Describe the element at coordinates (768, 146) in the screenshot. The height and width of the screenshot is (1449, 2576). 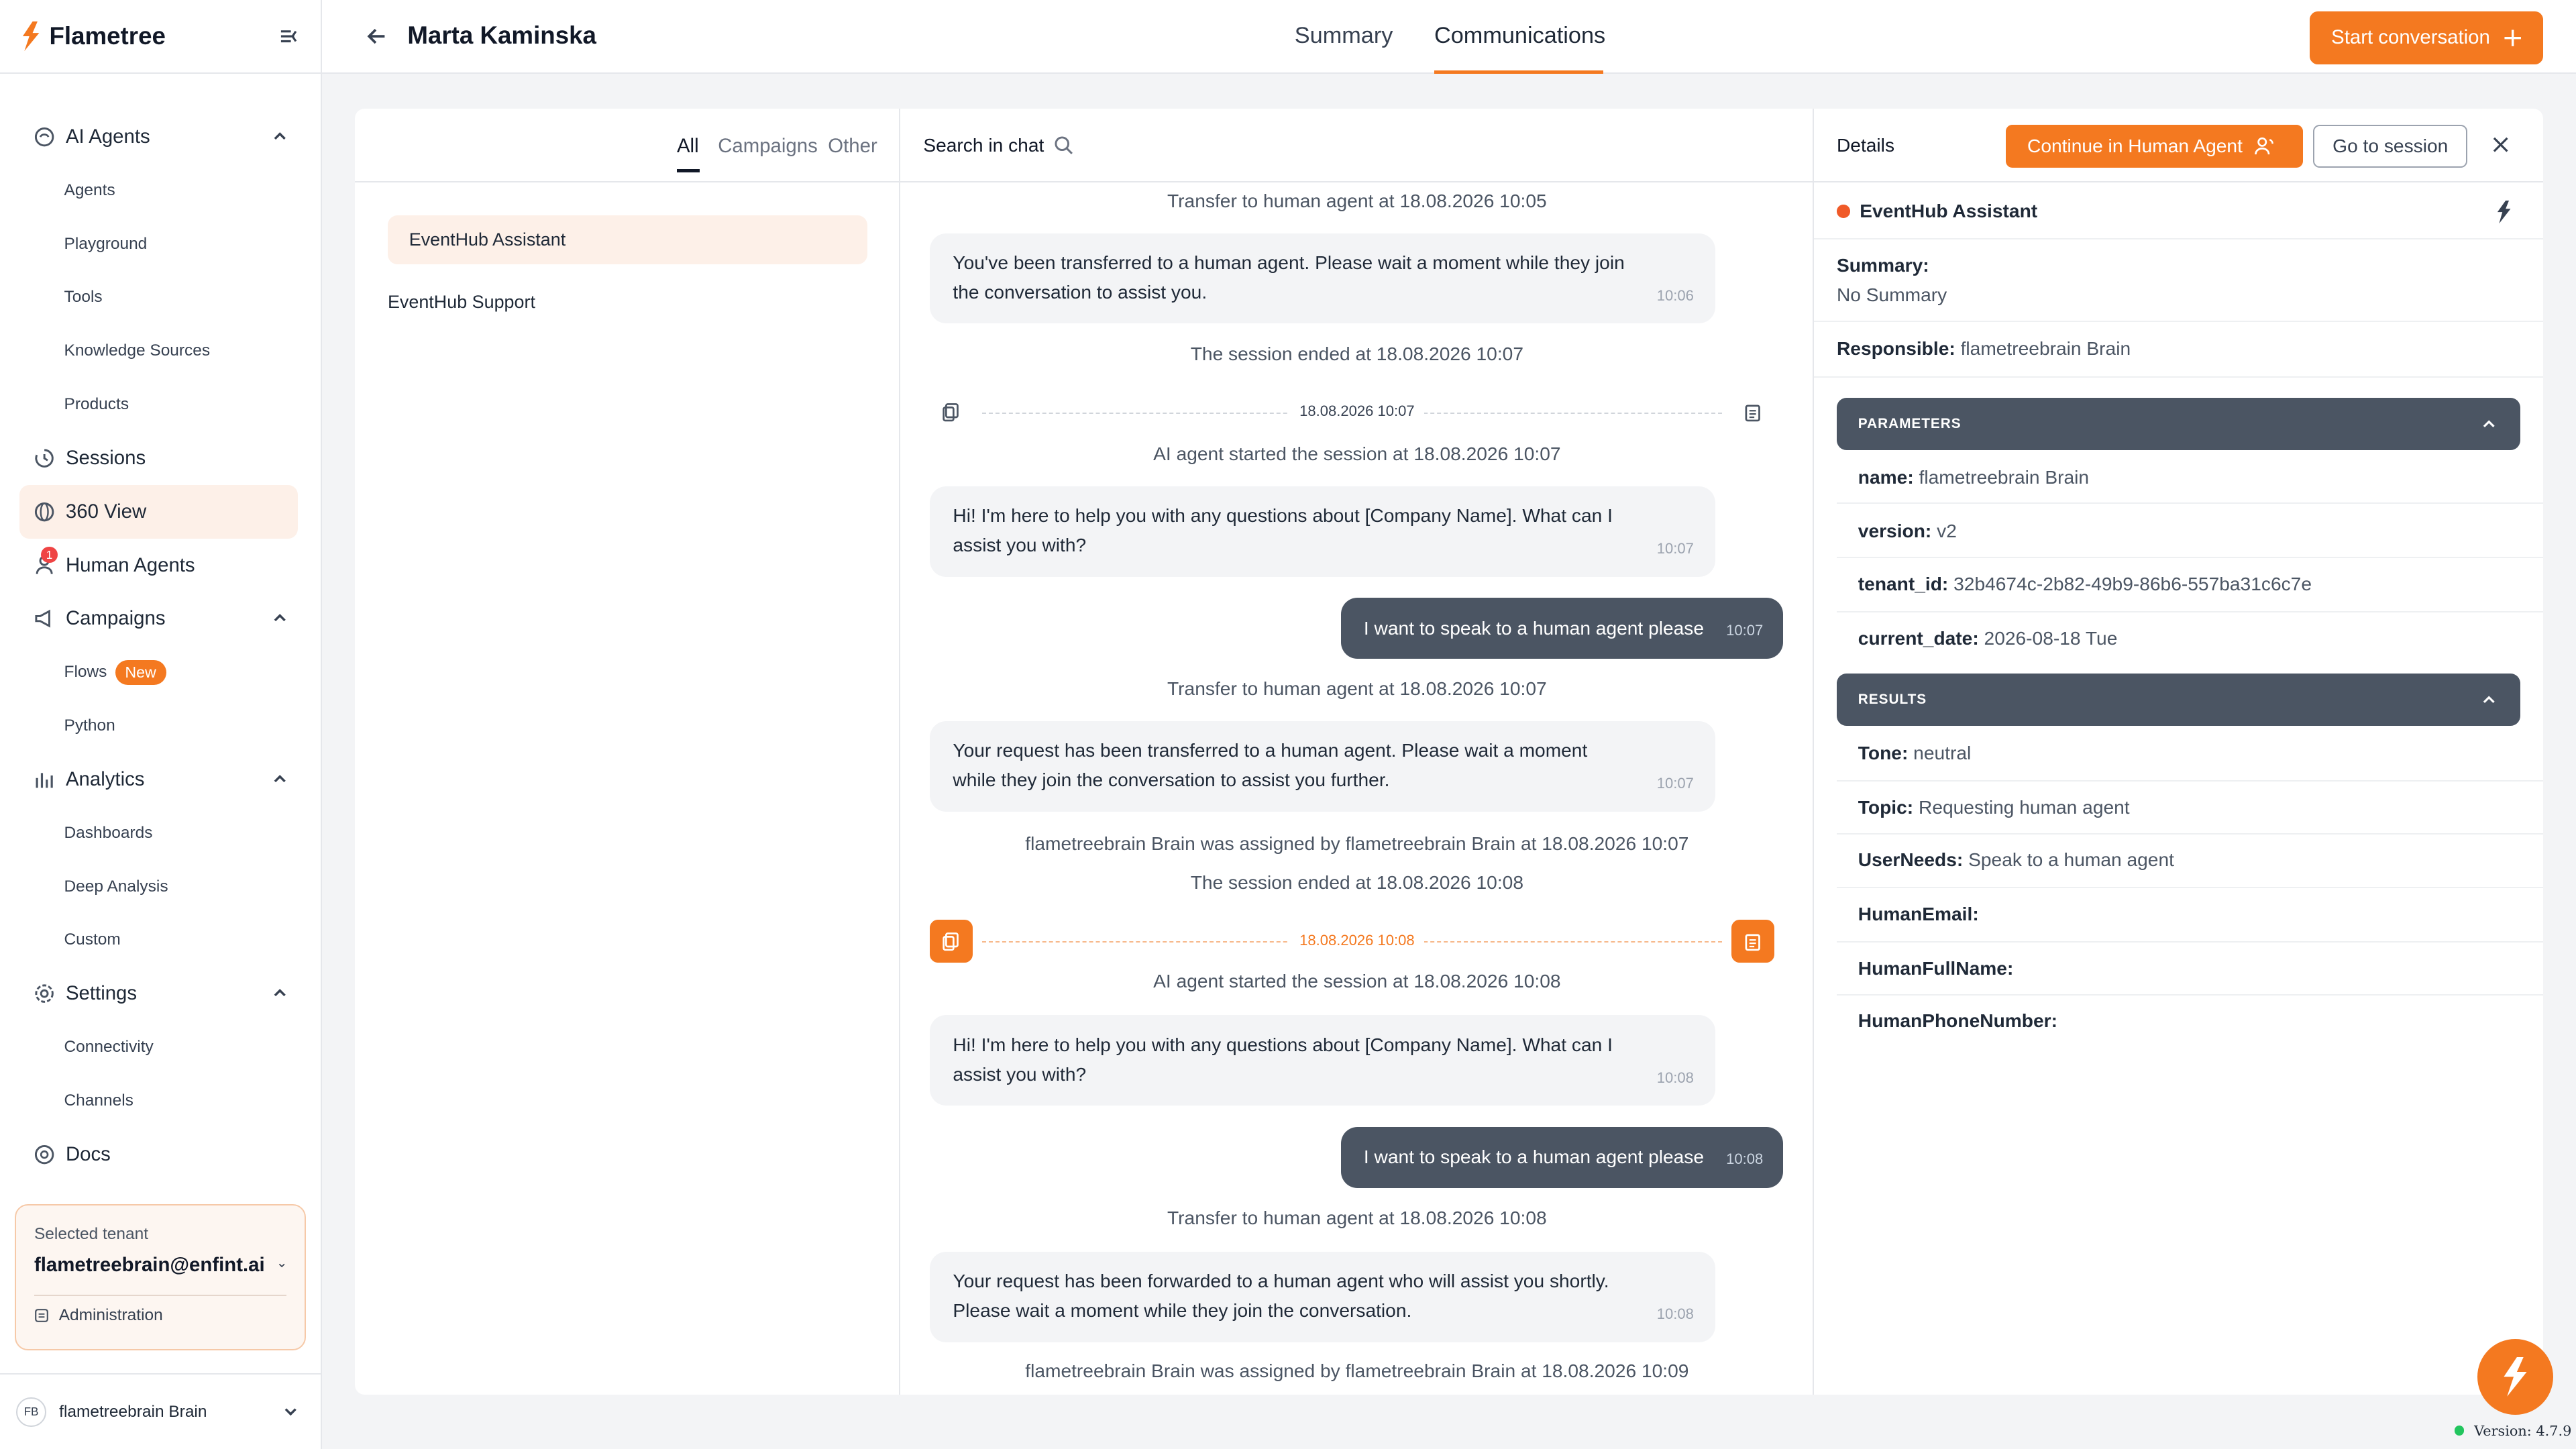
I see `filter-tab-campaigns: Campaigns` at that location.